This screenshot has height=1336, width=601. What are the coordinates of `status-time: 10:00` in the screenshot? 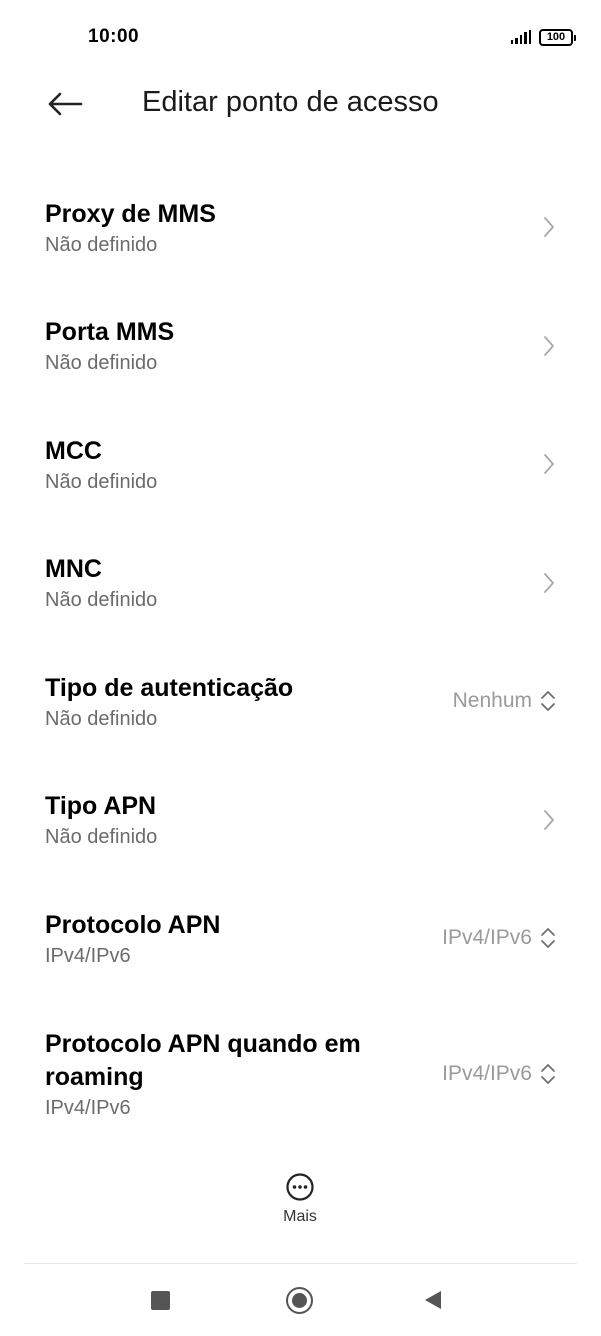 It's located at (114, 36).